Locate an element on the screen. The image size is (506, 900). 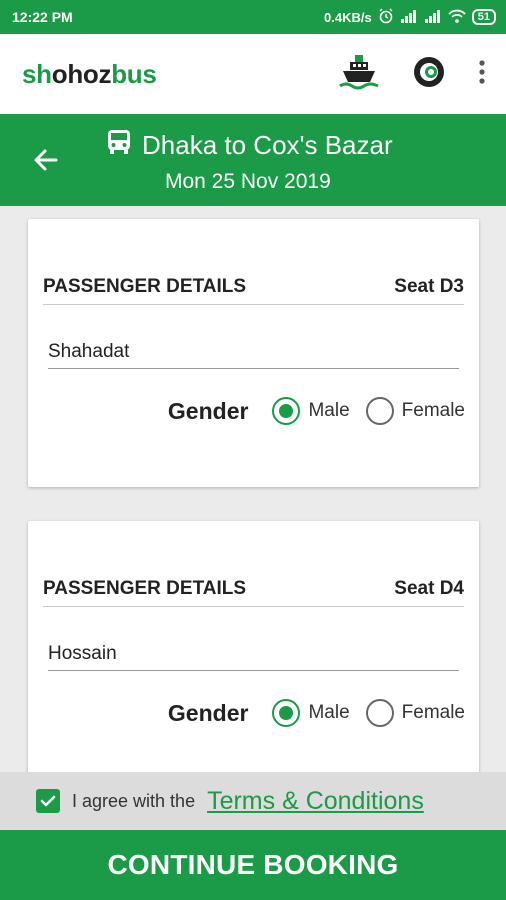
seat-label: Seat D3 is located at coordinates (429, 286).